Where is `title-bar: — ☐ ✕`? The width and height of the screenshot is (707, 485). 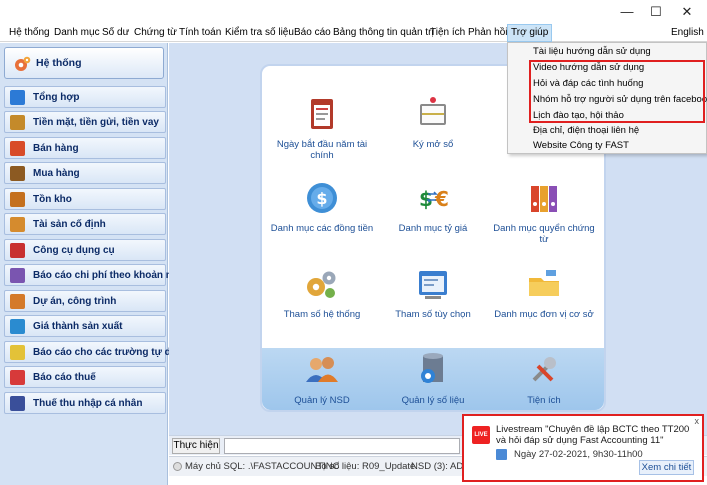 title-bar: — ☐ ✕ is located at coordinates (353, 12).